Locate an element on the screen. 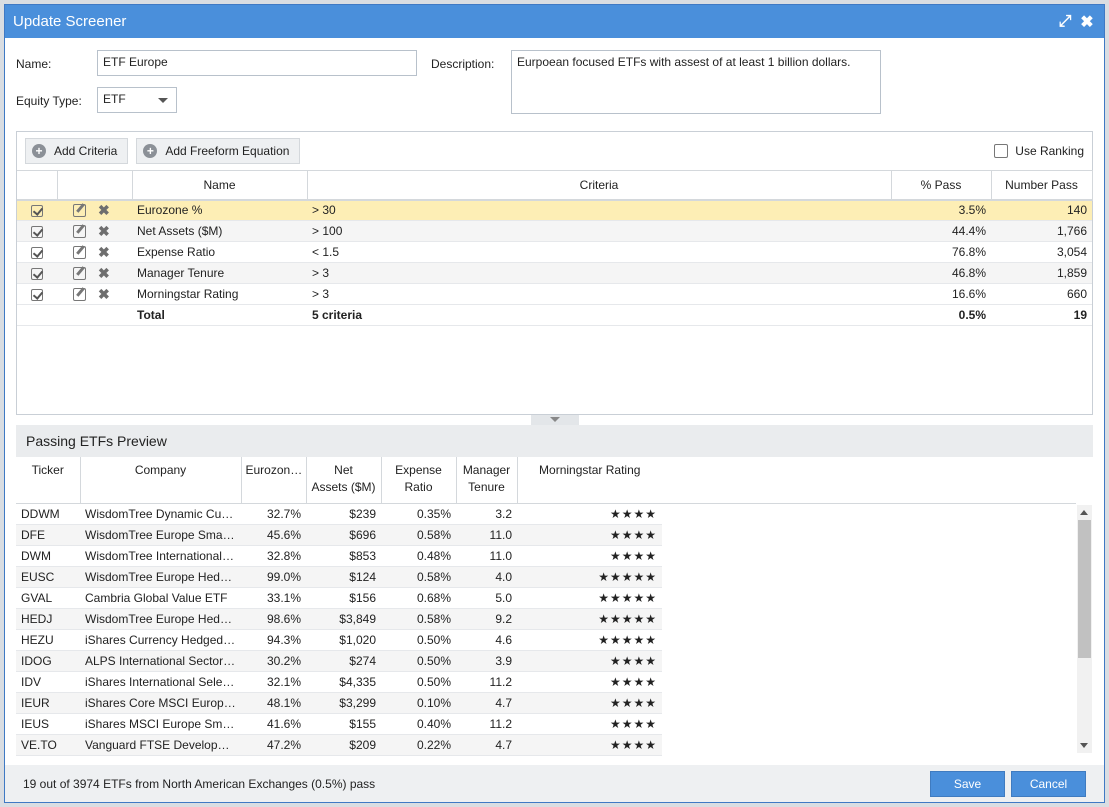  criteria-number-pass: 660 is located at coordinates (1041, 294).